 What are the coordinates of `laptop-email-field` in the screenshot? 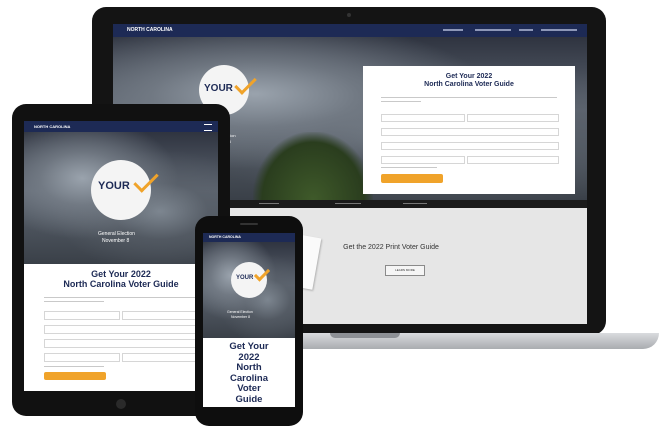 It's located at (470, 132).